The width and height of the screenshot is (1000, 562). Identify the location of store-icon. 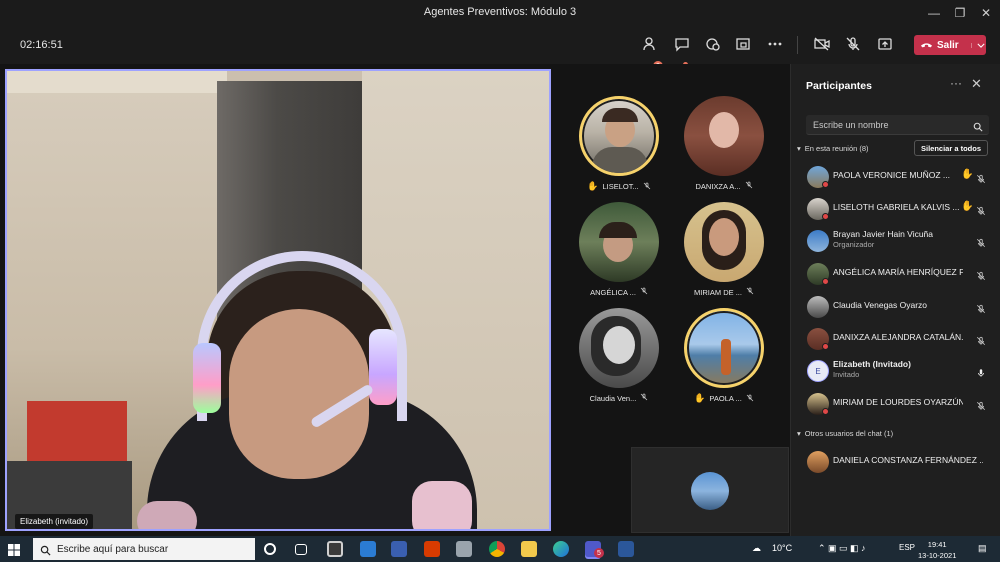
(335, 549).